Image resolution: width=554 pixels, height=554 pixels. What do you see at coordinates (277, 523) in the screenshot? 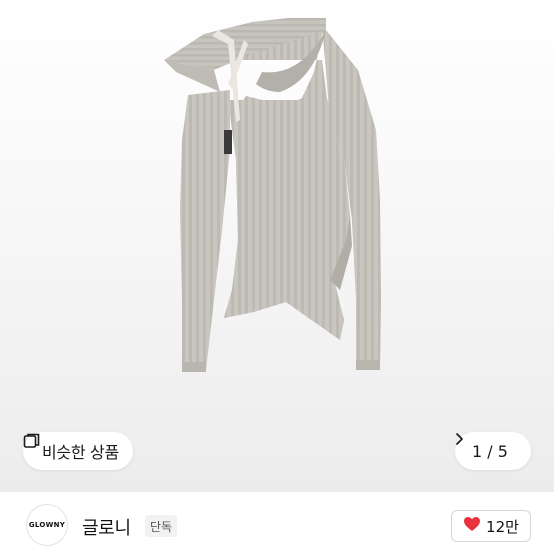
I see `brand-row: GLOWNY 글로니 단독 12만` at bounding box center [277, 523].